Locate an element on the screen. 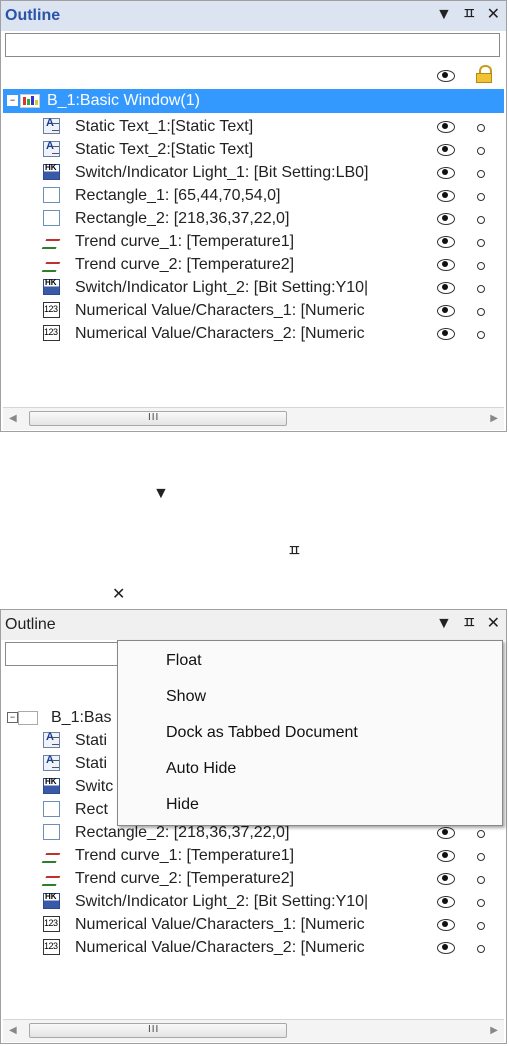 Image resolution: width=509 pixels, height=1046 pixels. tree-item-label: Static Text_2:[Static Text] is located at coordinates (164, 149).